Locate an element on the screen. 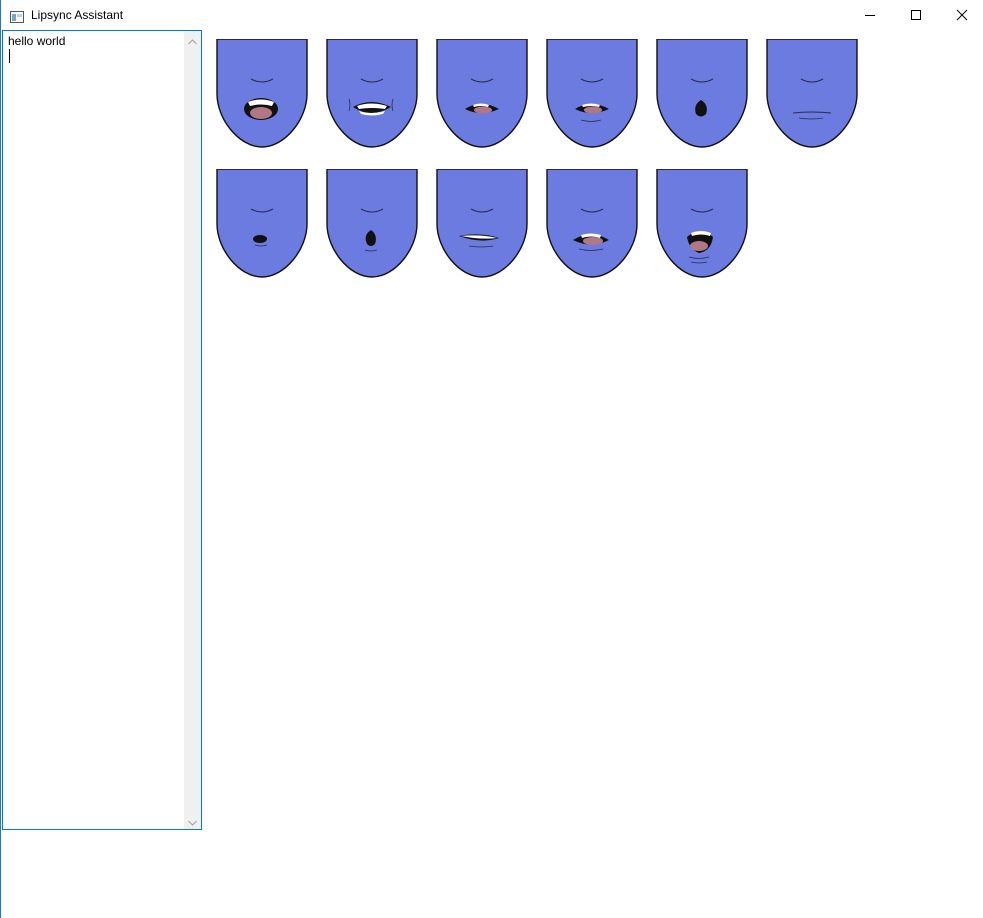 The image size is (983, 918). mouth-shape-teeth-closed is located at coordinates (482, 224).